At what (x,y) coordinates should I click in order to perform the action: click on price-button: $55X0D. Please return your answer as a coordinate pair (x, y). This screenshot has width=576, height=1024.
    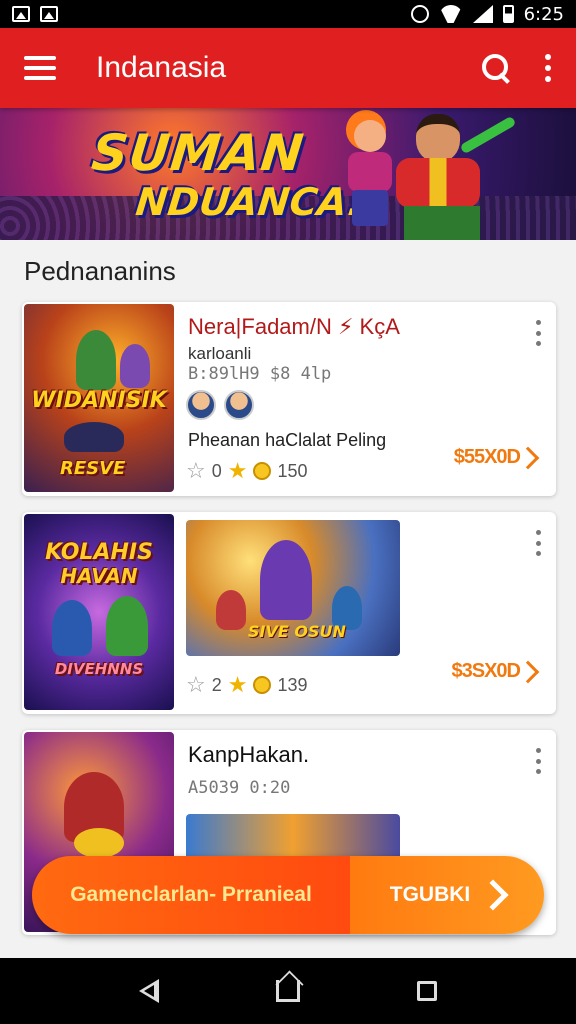
    Looking at the image, I should click on (496, 457).